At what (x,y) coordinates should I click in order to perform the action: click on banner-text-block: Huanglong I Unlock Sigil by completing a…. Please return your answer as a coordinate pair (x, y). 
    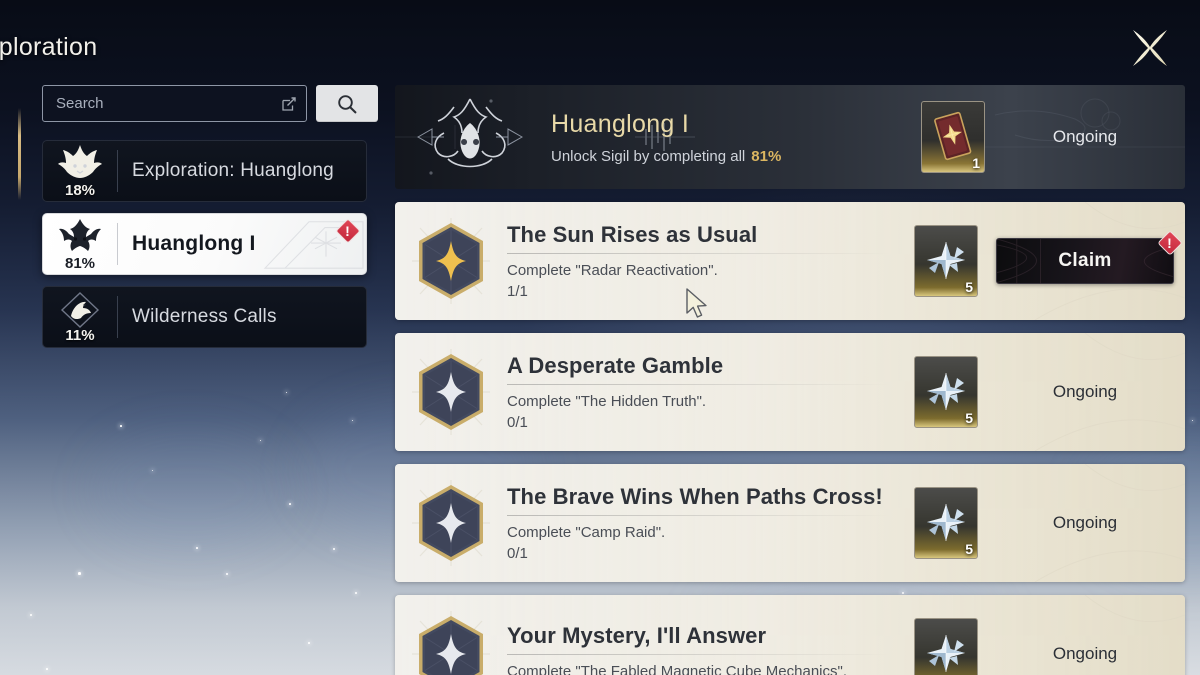
    Looking at the image, I should click on (733, 137).